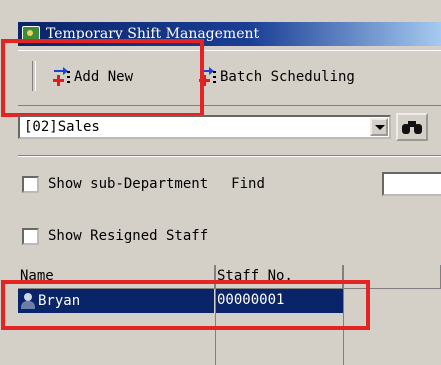 The width and height of the screenshot is (441, 365). Describe the element at coordinates (411, 184) in the screenshot. I see `find-input` at that location.